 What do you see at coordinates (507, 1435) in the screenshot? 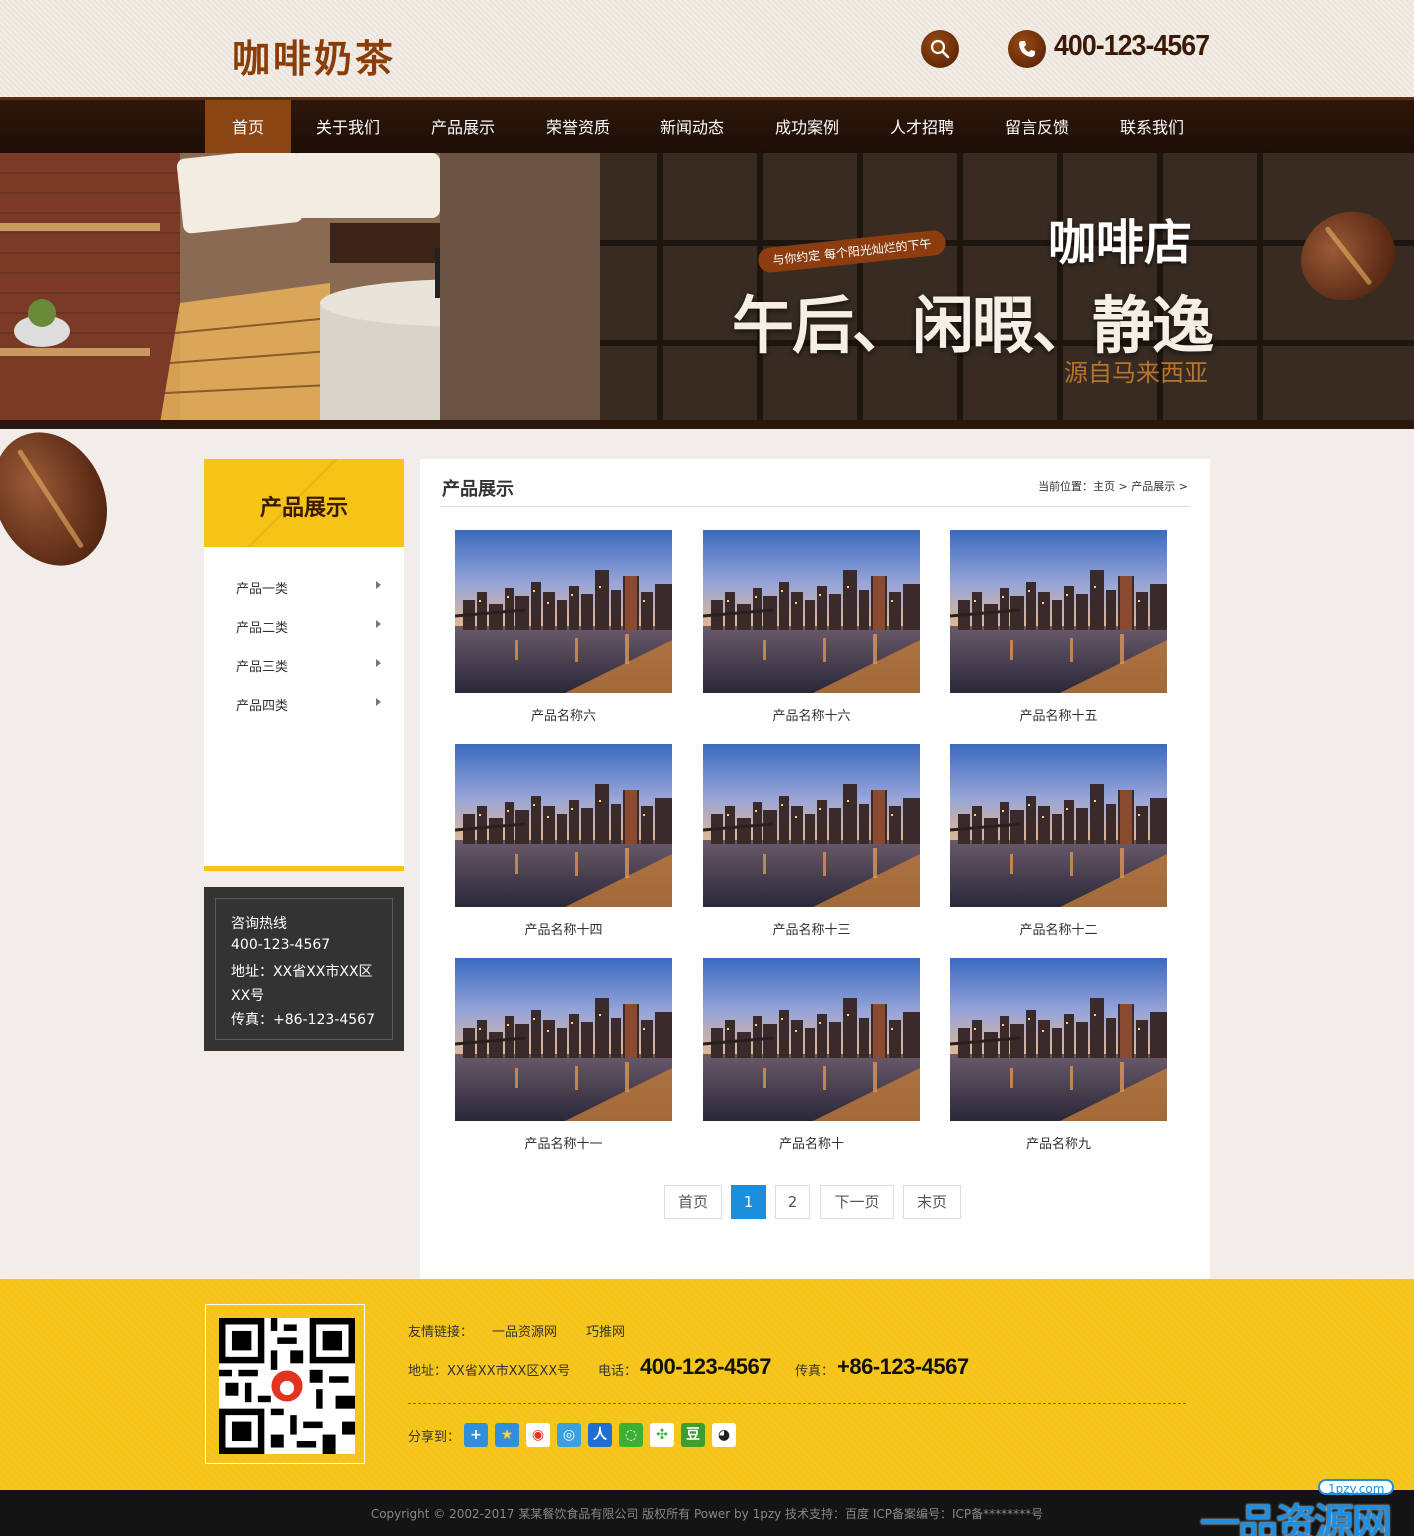
I see `qzone-icon: ★` at bounding box center [507, 1435].